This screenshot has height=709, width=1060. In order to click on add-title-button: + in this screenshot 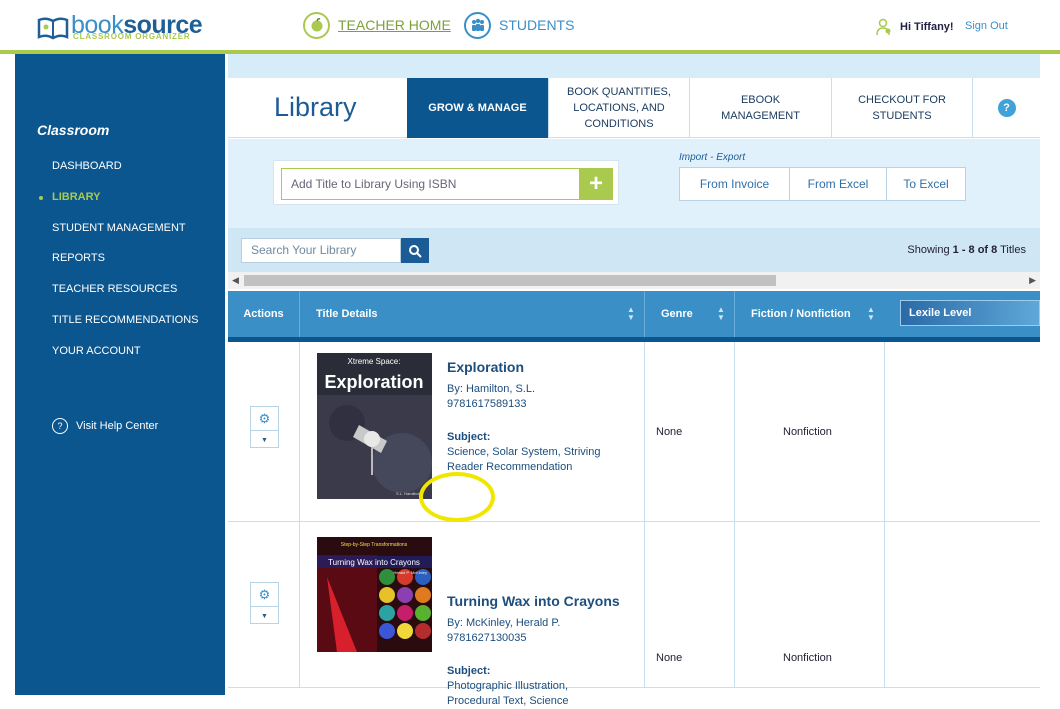, I will do `click(596, 184)`.